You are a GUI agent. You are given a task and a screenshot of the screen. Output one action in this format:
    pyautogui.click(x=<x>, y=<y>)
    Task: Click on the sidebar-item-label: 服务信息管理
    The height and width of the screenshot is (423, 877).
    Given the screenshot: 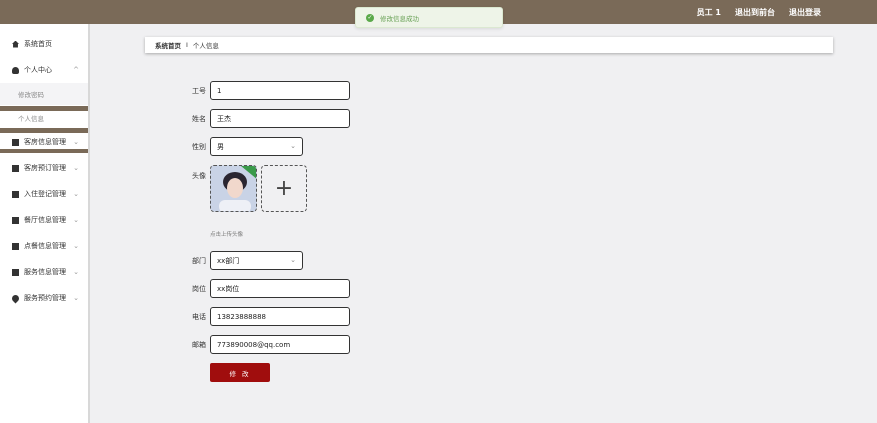 What is the action you would take?
    pyautogui.click(x=45, y=272)
    